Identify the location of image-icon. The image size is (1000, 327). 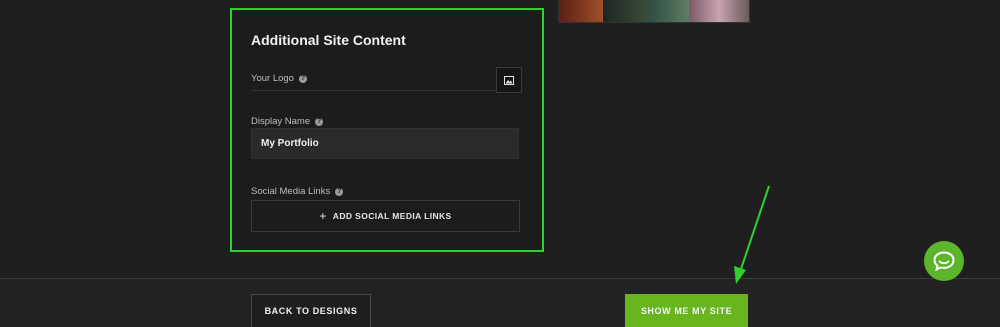
(509, 80).